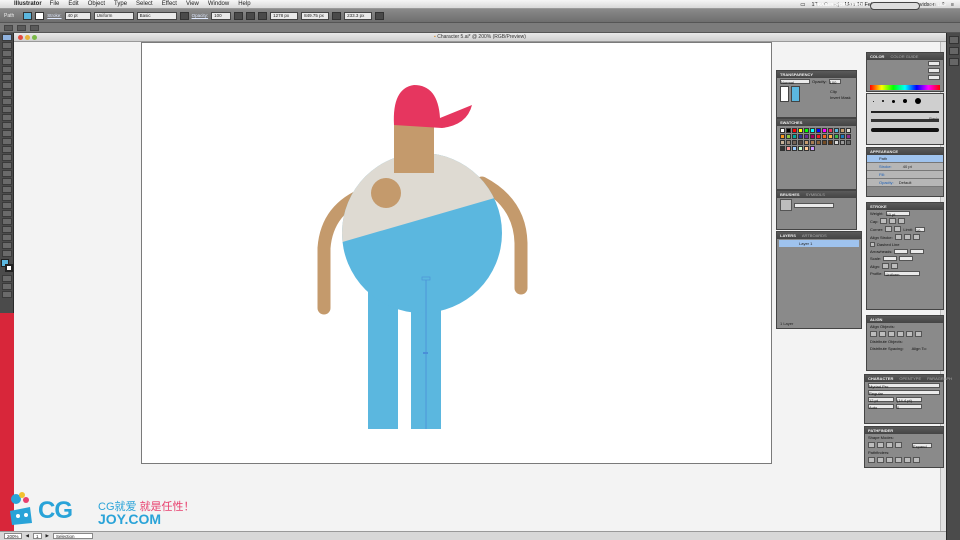 Image resolution: width=960 pixels, height=540 pixels. Describe the element at coordinates (916, 237) in the screenshot. I see `align-outside-icon` at that location.